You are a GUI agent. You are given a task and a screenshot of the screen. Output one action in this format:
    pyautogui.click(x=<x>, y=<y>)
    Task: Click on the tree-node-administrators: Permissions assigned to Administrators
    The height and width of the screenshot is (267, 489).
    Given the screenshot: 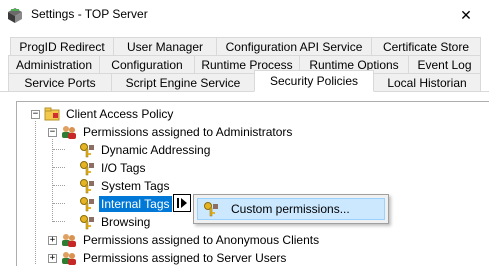 What is the action you would take?
    pyautogui.click(x=177, y=132)
    